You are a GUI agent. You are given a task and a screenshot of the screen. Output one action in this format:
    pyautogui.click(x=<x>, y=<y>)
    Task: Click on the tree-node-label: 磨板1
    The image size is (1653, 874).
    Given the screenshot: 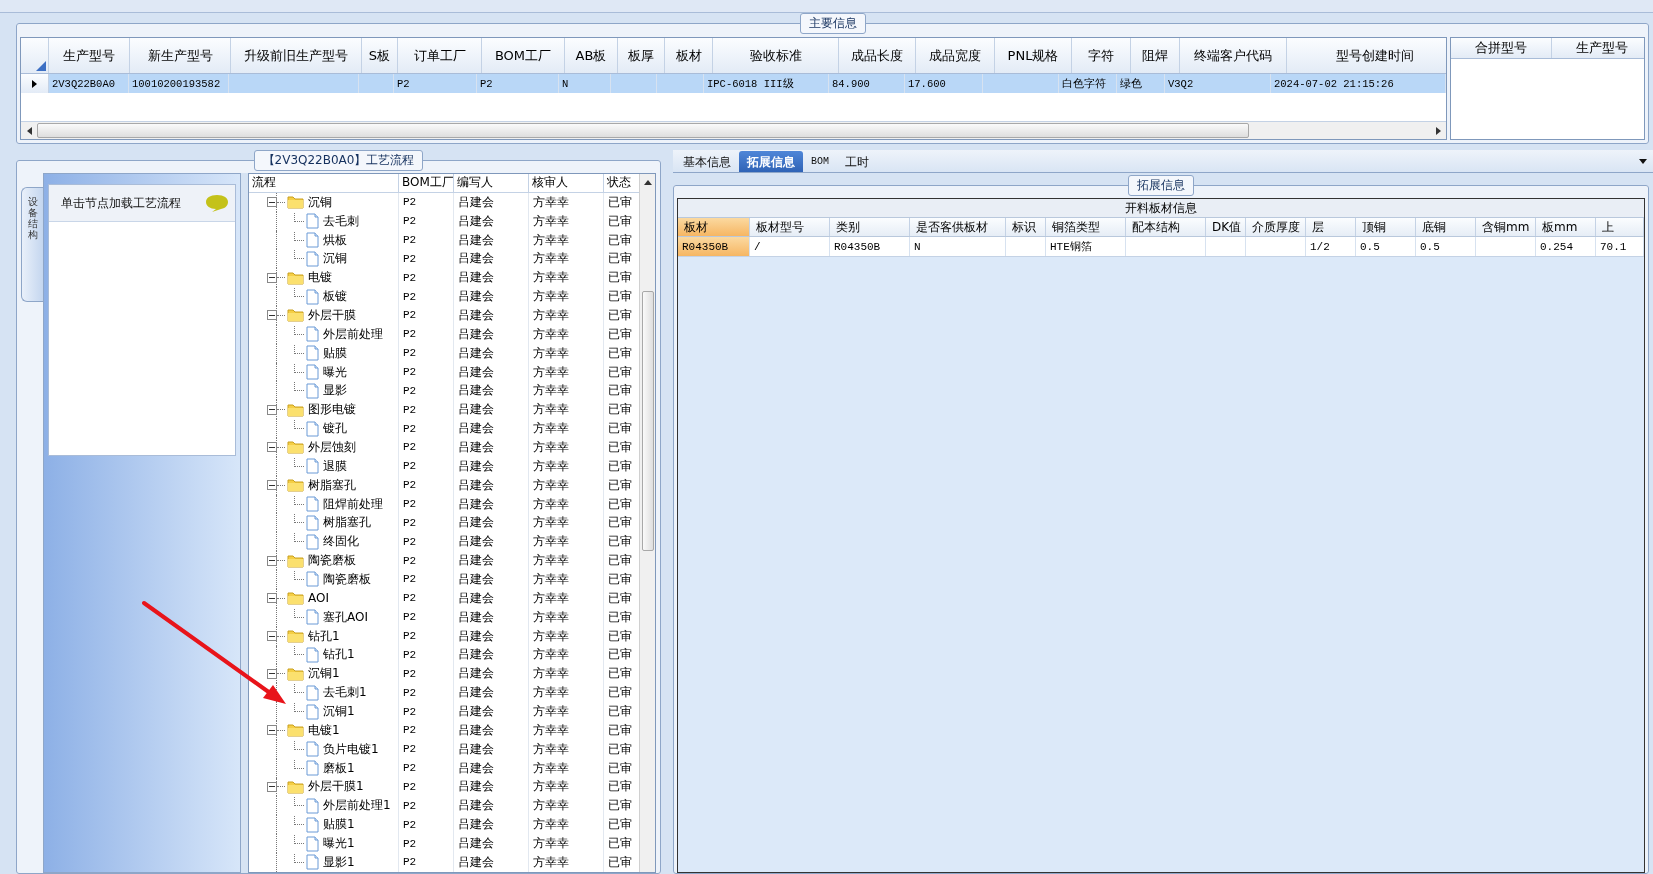 What is the action you would take?
    pyautogui.click(x=339, y=768)
    